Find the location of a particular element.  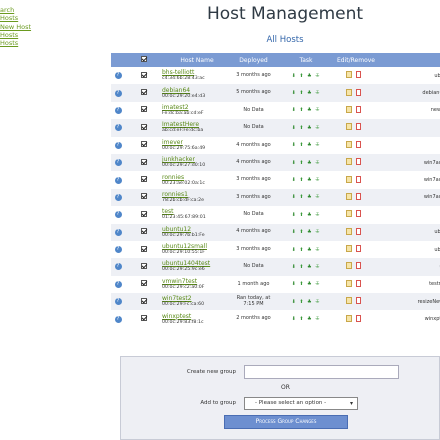

header-deployed: Deployed is located at coordinates (253, 60).